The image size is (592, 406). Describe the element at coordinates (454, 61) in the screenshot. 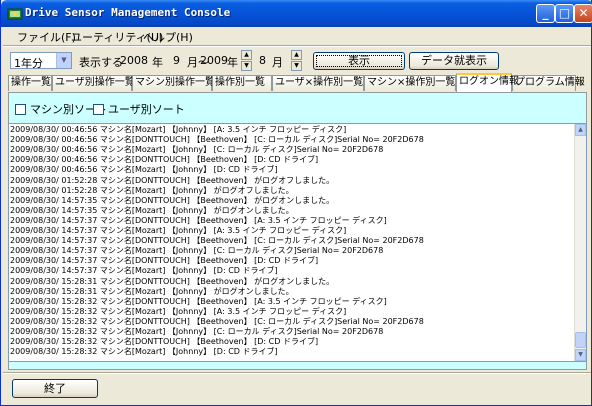

I see `batch-display-button: データ就表示` at that location.